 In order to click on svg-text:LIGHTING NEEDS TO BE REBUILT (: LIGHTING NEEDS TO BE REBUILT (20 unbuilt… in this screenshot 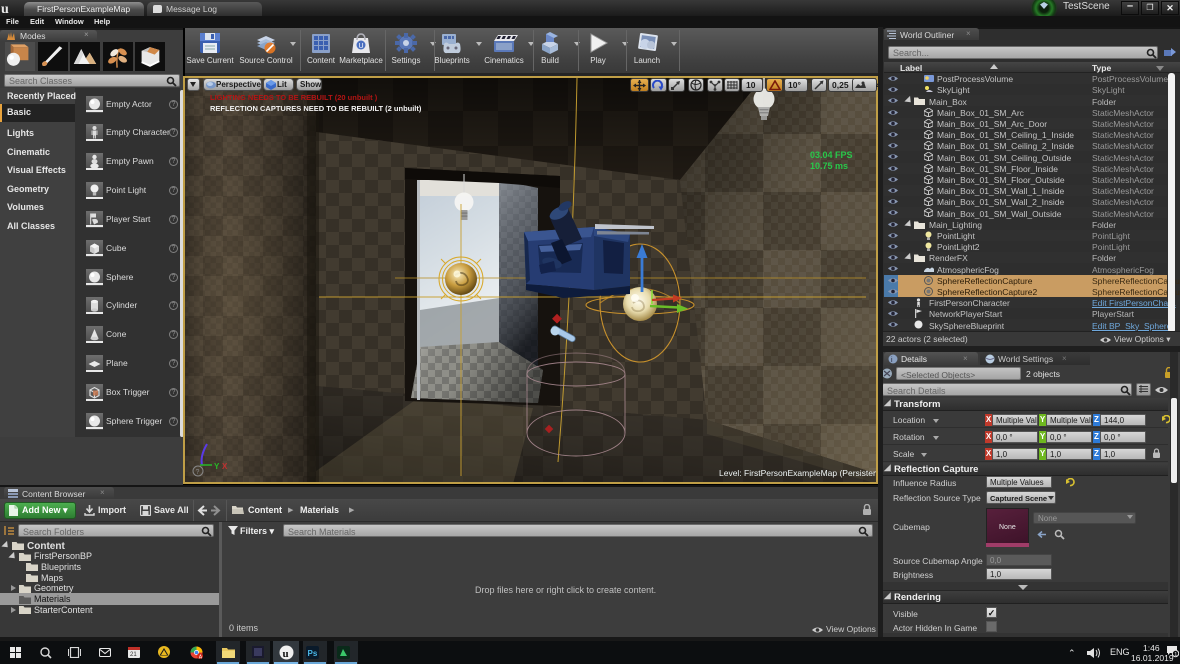, I will do `click(294, 97)`.